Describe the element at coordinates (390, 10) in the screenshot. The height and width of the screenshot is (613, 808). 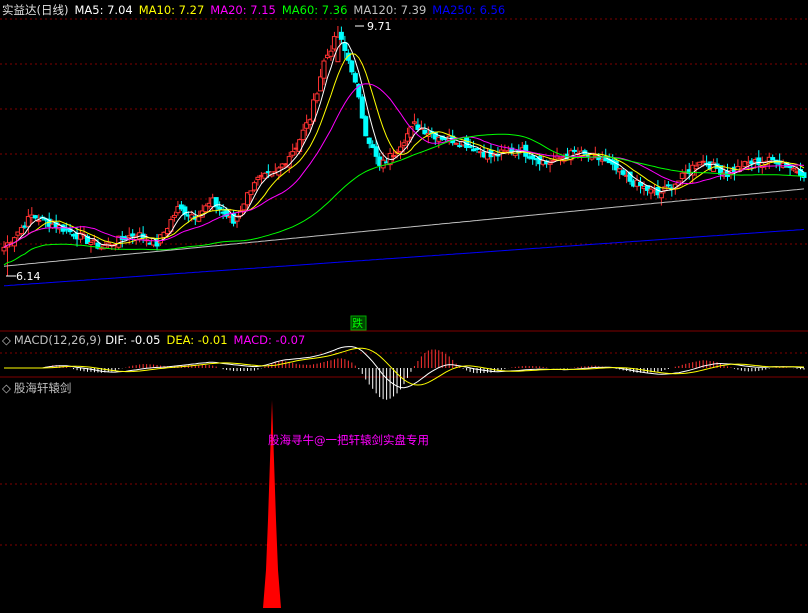
I see `ma-label-4: MA120: 7.39` at that location.